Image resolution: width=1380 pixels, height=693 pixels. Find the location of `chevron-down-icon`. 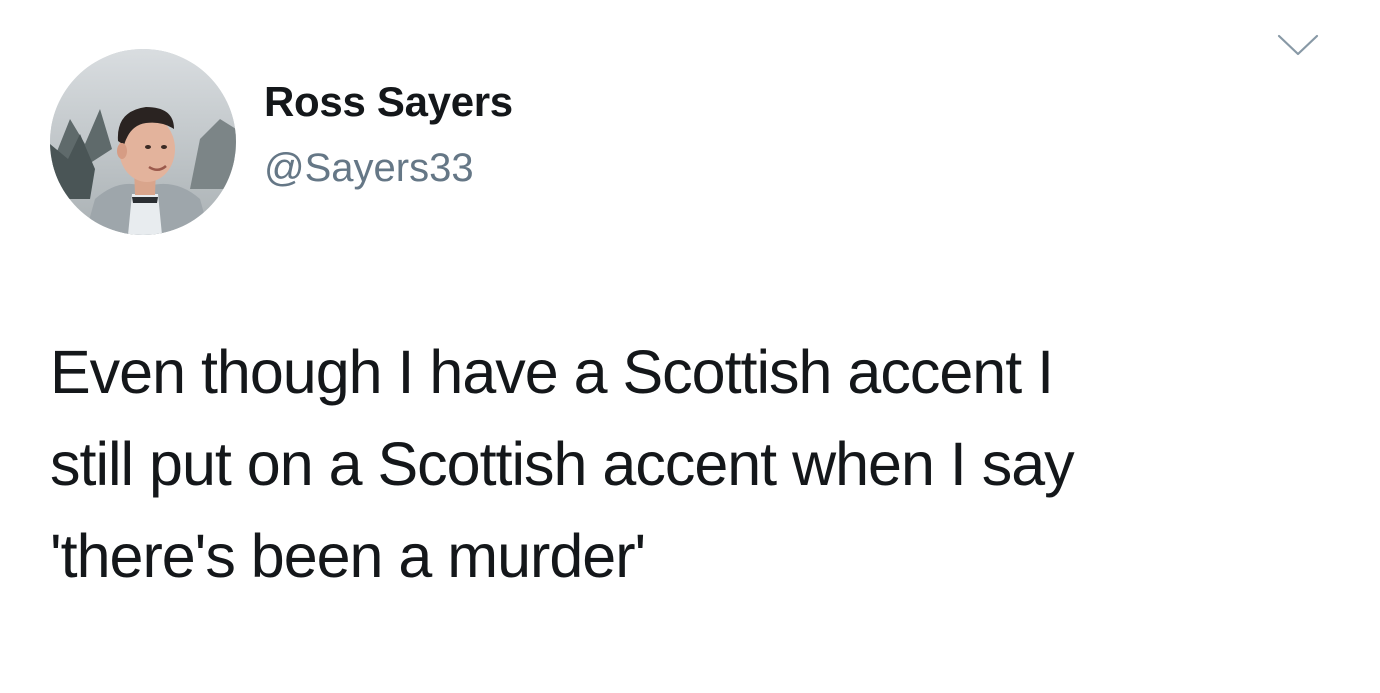

chevron-down-icon is located at coordinates (1298, 45).